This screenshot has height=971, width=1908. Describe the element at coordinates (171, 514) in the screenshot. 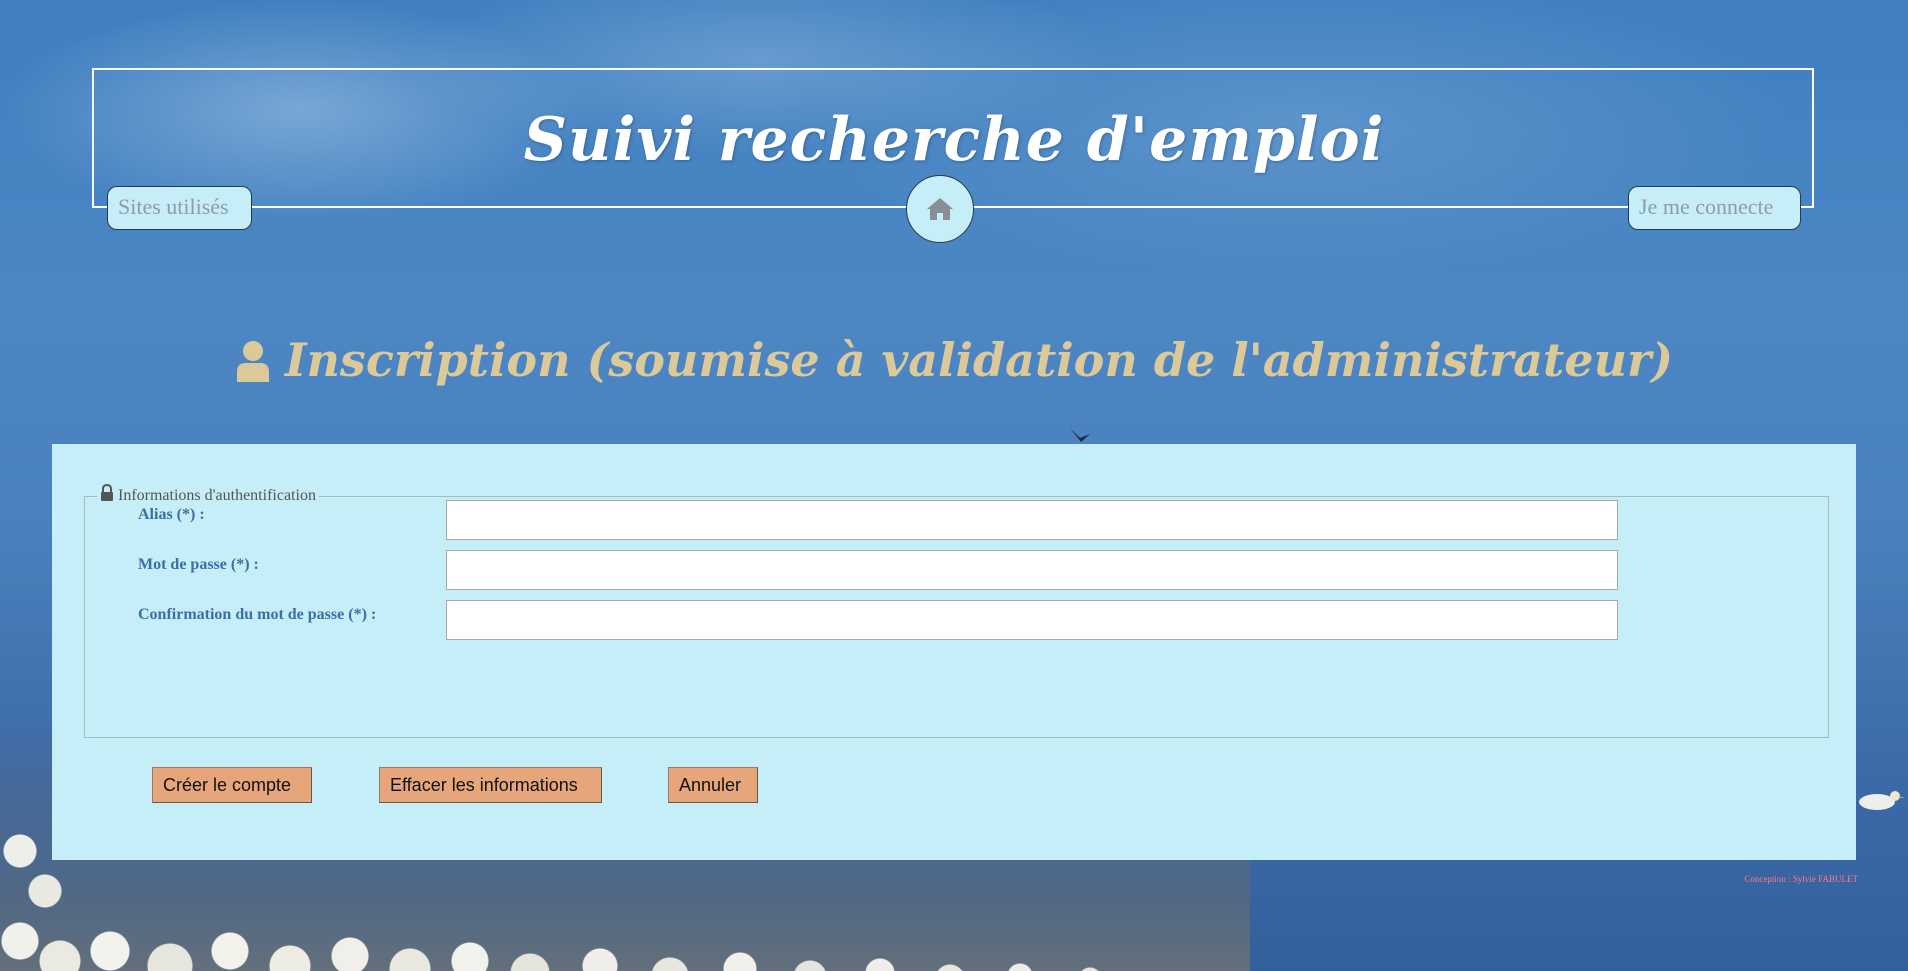

I see `alias-label: Alias (*) :` at that location.